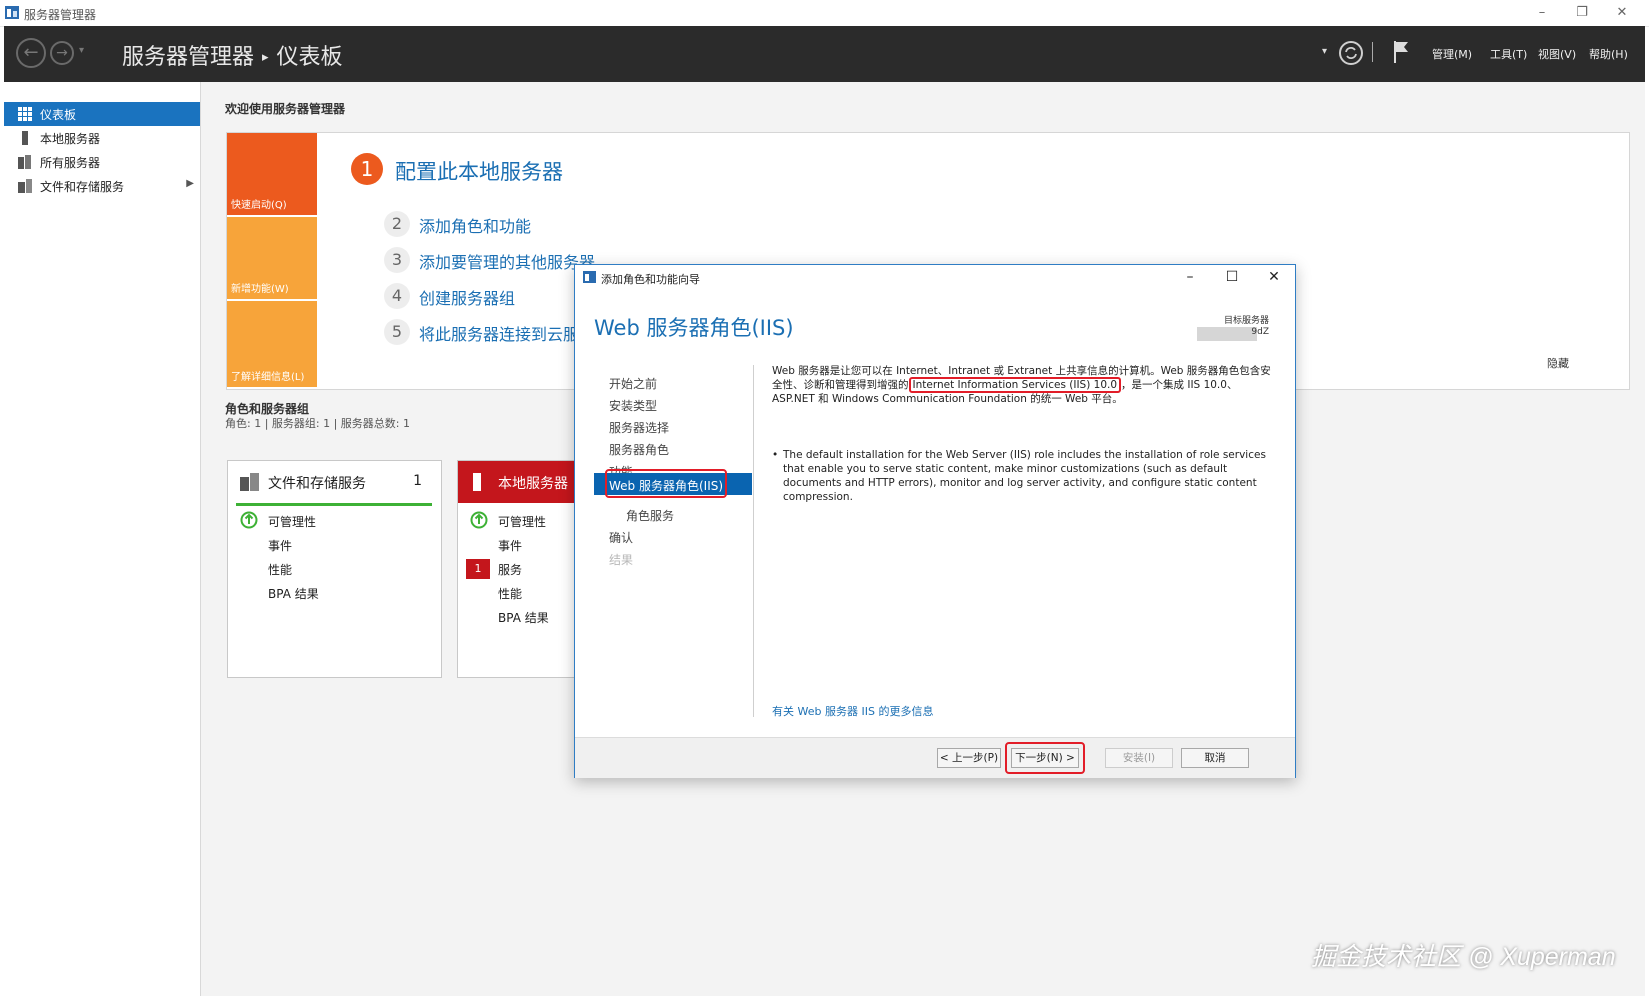 Image resolution: width=1649 pixels, height=996 pixels. What do you see at coordinates (58, 115) in the screenshot?
I see `sidebar-item-label: 仪表板` at bounding box center [58, 115].